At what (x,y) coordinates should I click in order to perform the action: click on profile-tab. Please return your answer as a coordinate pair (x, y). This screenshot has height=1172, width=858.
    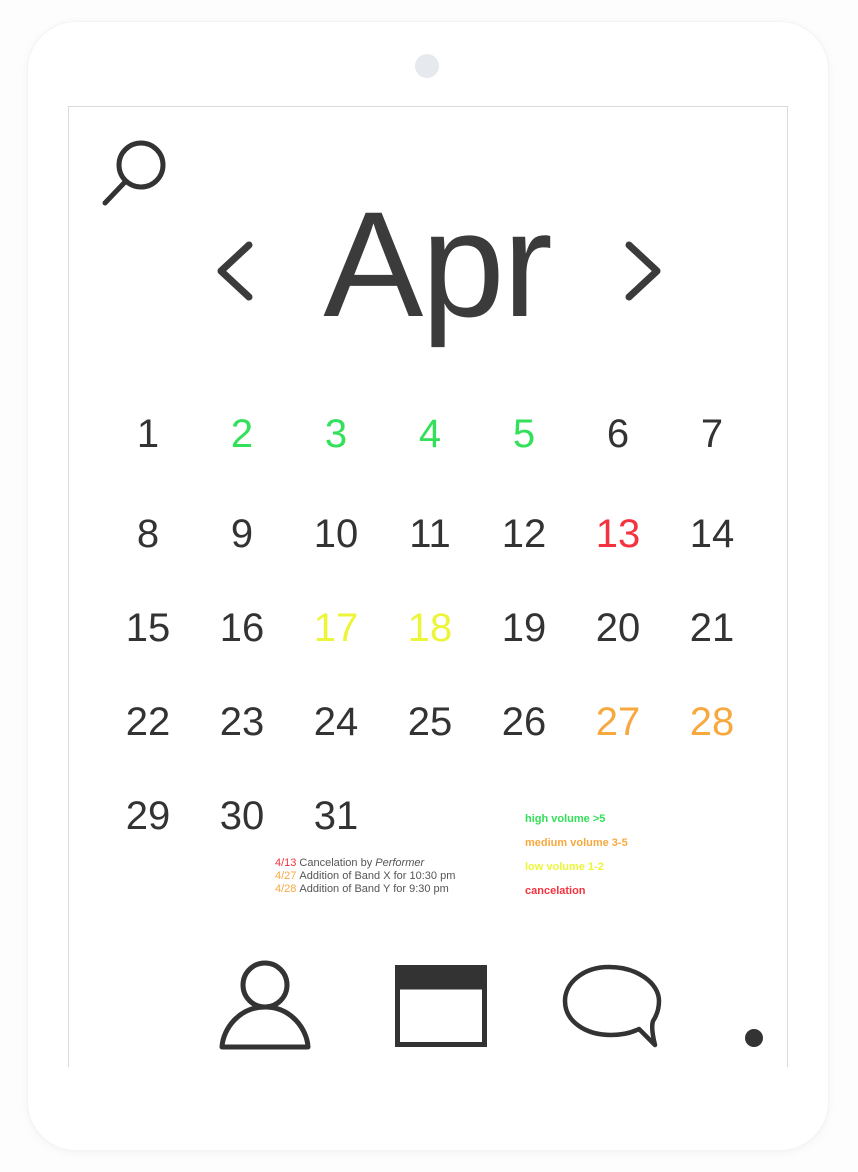
    Looking at the image, I should click on (265, 1007).